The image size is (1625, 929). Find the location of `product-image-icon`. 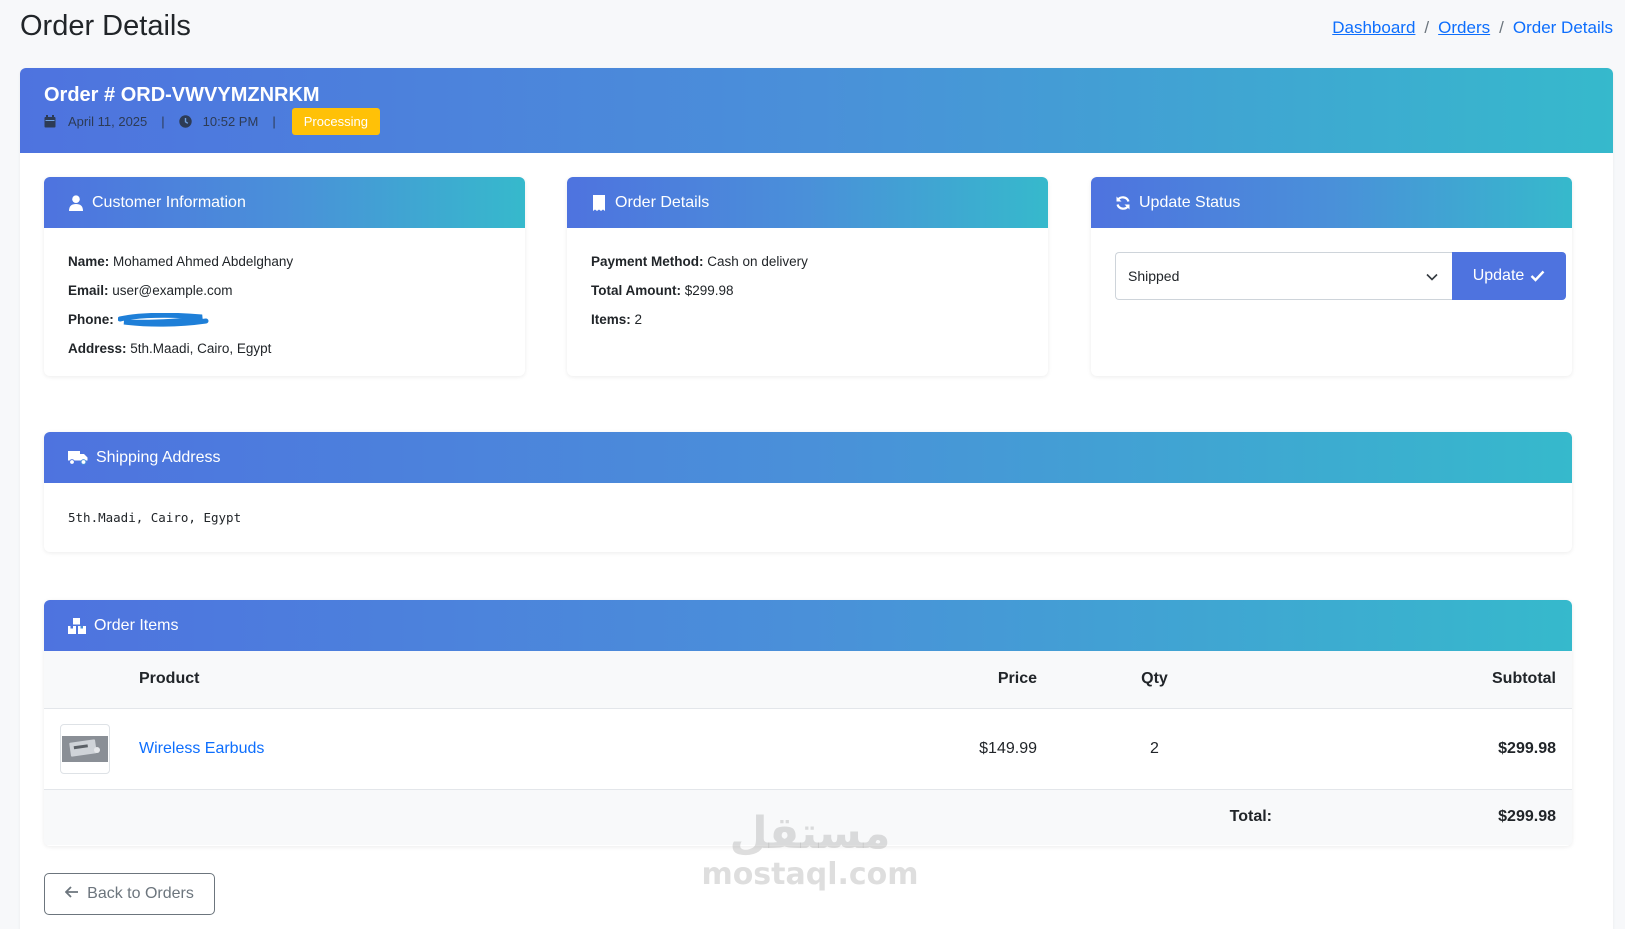

product-image-icon is located at coordinates (85, 748).